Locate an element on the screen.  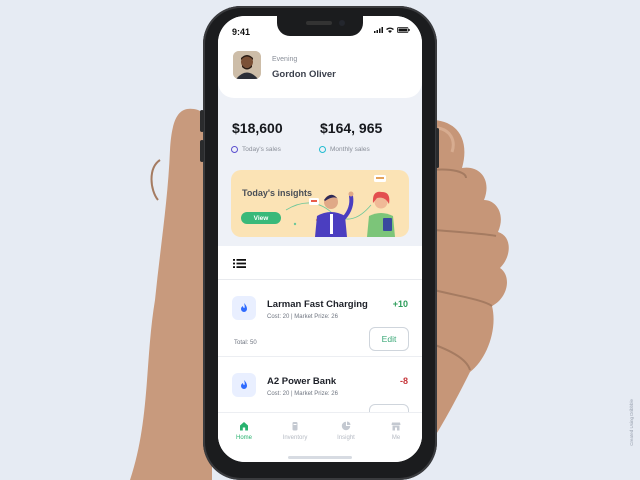
nav-item-me: Me is located at coordinates (396, 431).